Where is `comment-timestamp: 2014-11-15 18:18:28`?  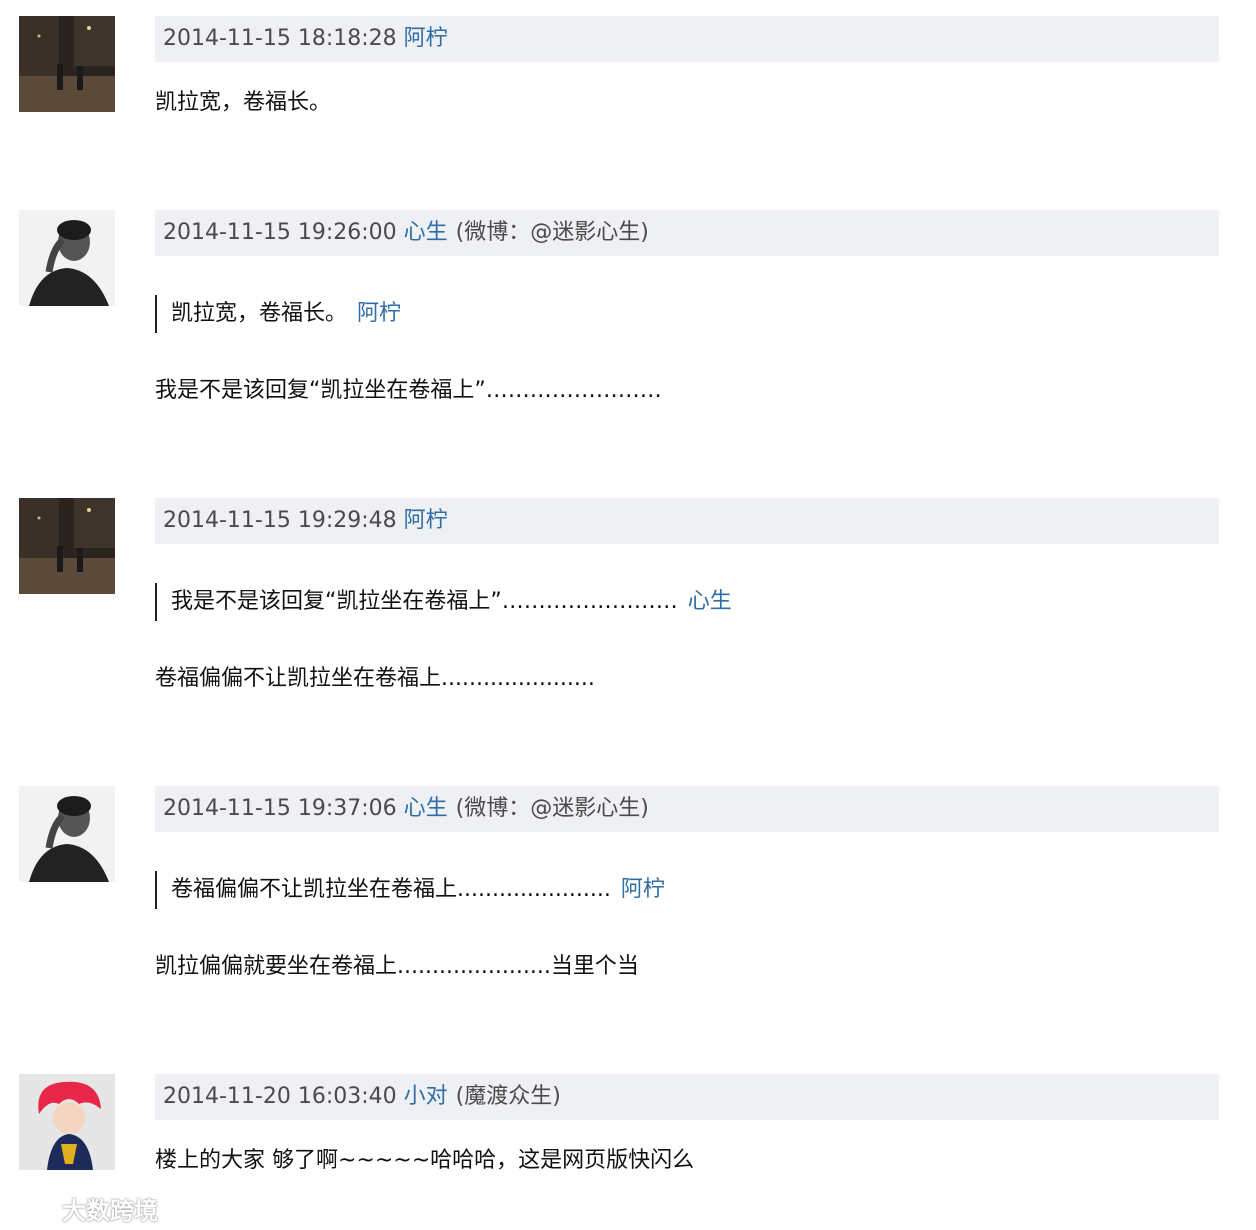 comment-timestamp: 2014-11-15 18:18:28 is located at coordinates (280, 38).